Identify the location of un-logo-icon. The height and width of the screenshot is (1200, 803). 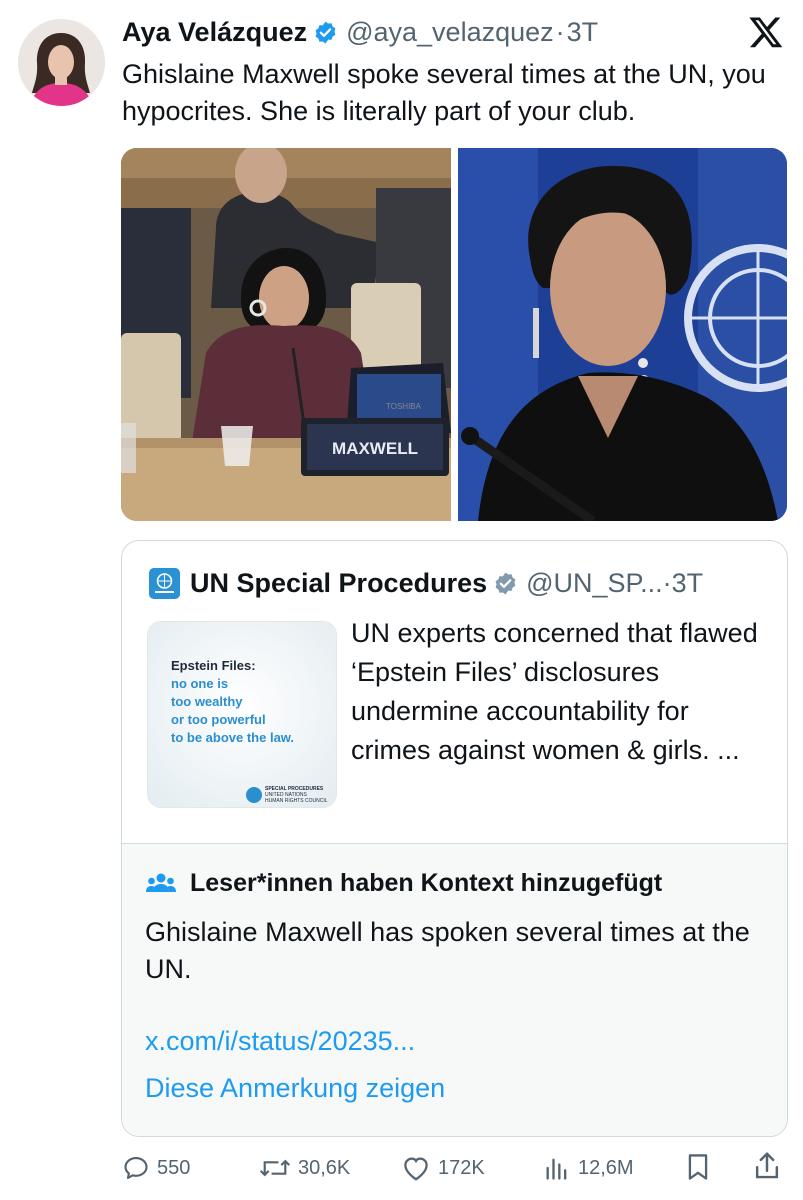
(164, 583).